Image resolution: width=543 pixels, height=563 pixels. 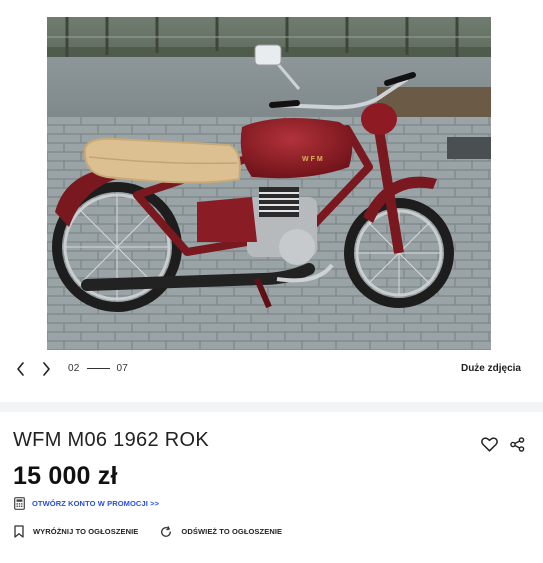 What do you see at coordinates (96, 503) in the screenshot?
I see `promo-label: OTWÓRZ KONTO W PROMOCJI >>` at bounding box center [96, 503].